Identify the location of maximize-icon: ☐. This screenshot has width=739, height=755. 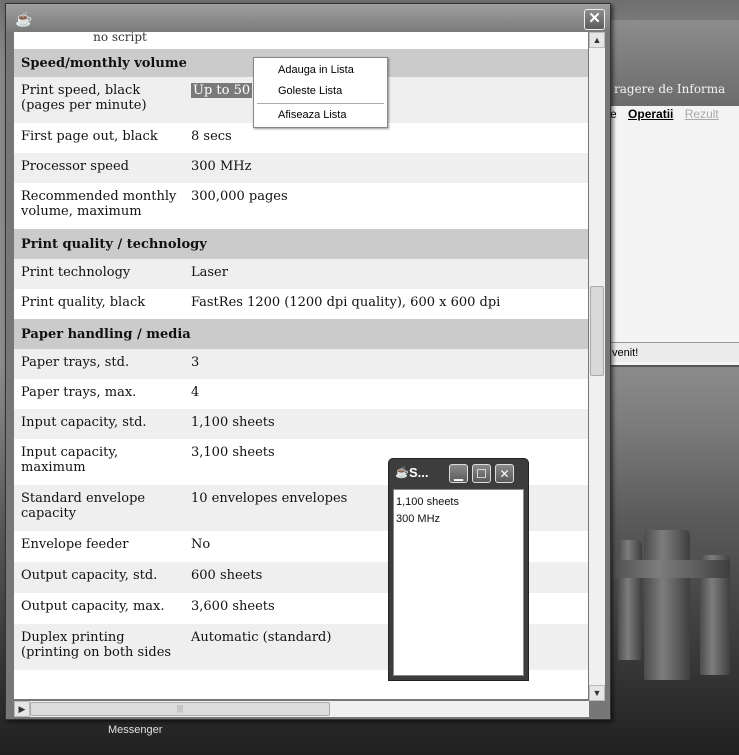
(481, 473).